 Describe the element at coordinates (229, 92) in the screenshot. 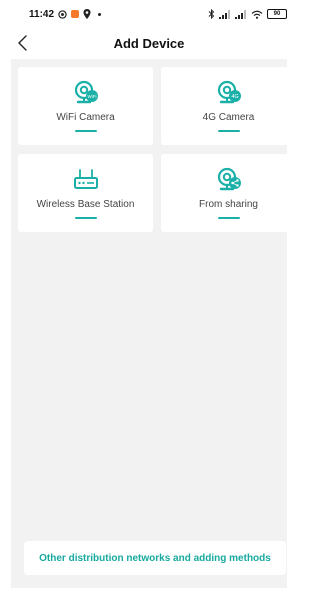

I see `4g-camera-icon: 4G` at that location.